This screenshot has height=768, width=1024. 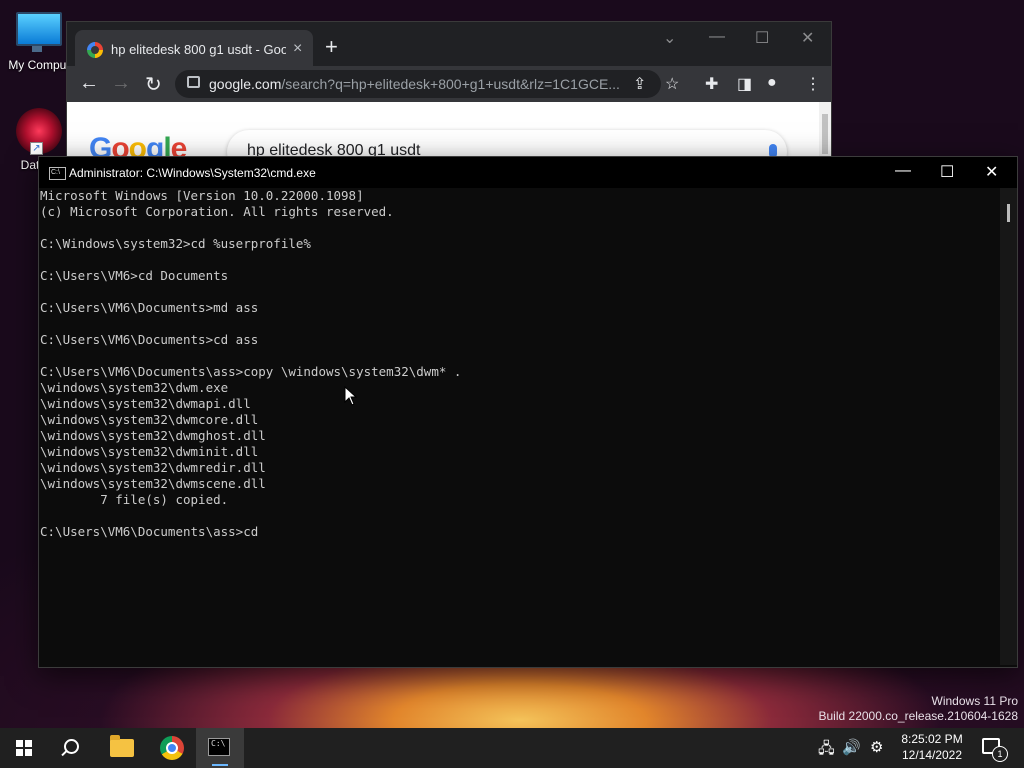 What do you see at coordinates (639, 84) in the screenshot?
I see `share-icon: ⇪` at bounding box center [639, 84].